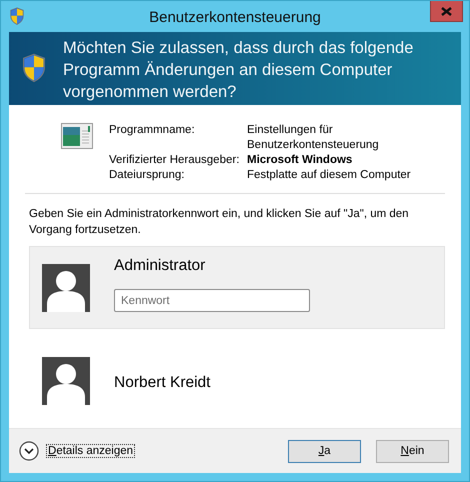  Describe the element at coordinates (238, 70) in the screenshot. I see `question-text: Möchten Sie zulassen, dass durch das folgende Programm Änderungen an diesem Computer vorgenommen werden?` at that location.